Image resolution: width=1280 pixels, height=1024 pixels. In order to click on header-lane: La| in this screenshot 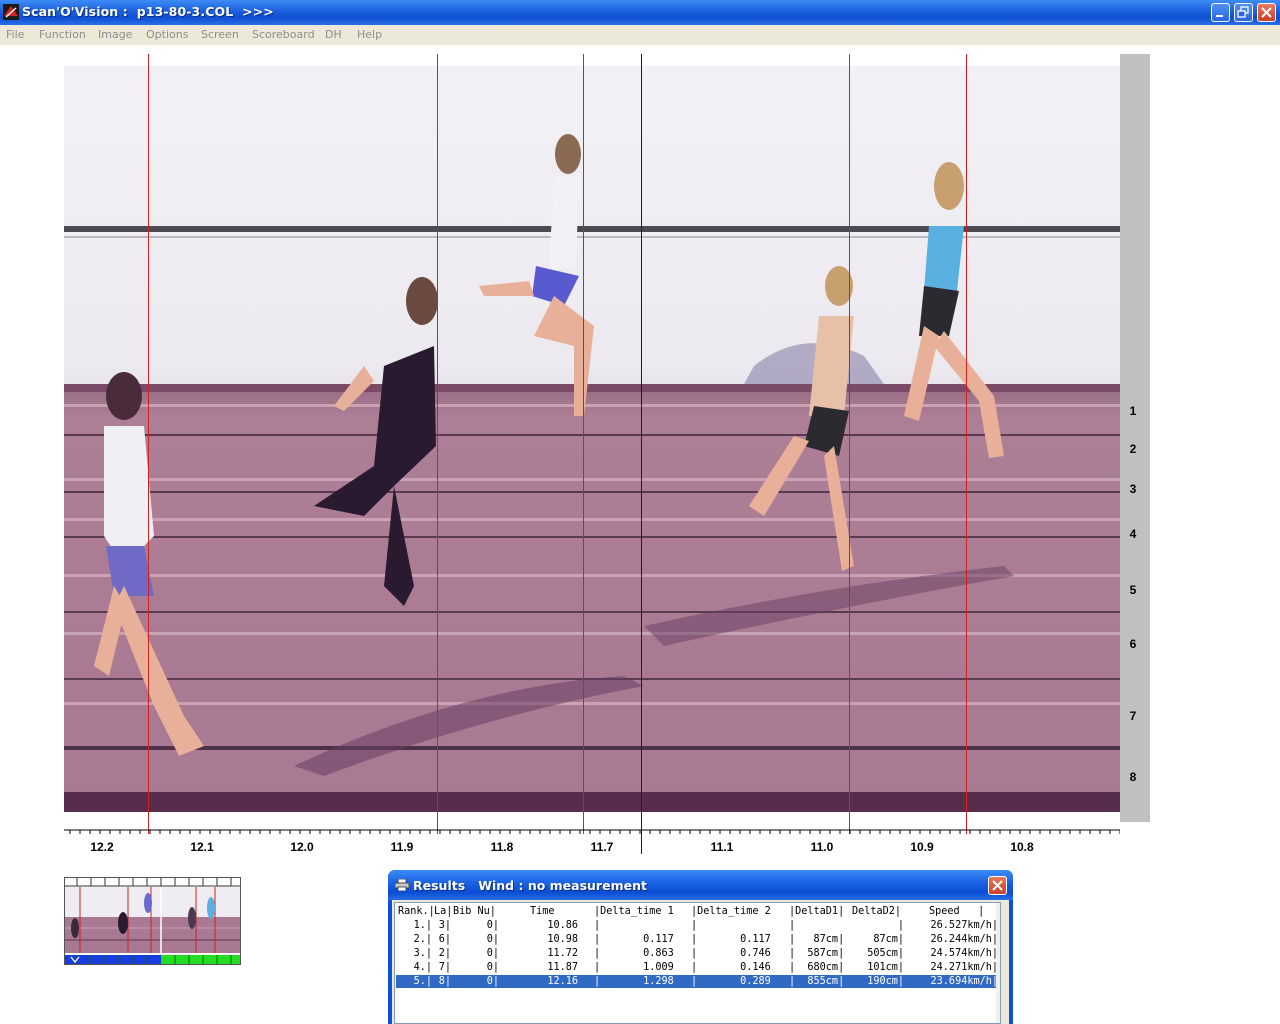, I will do `click(443, 911)`.